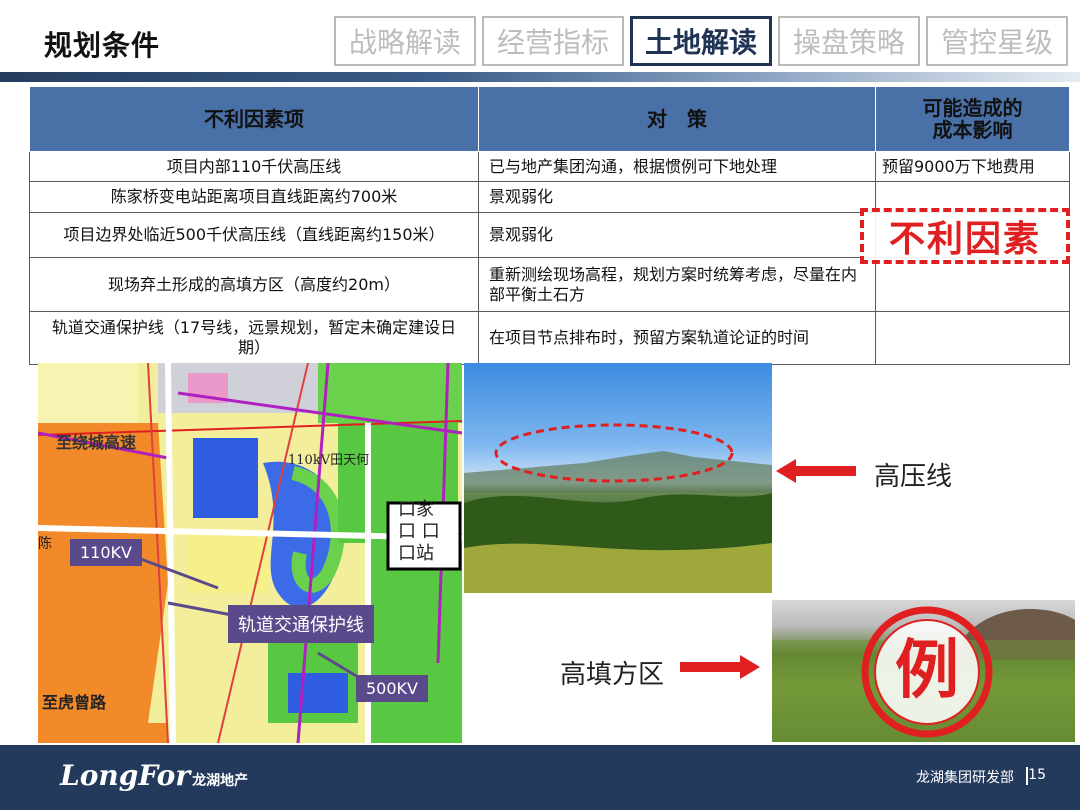 The height and width of the screenshot is (810, 1080). I want to click on company-logo: LongFor 龙湖地产, so click(154, 775).